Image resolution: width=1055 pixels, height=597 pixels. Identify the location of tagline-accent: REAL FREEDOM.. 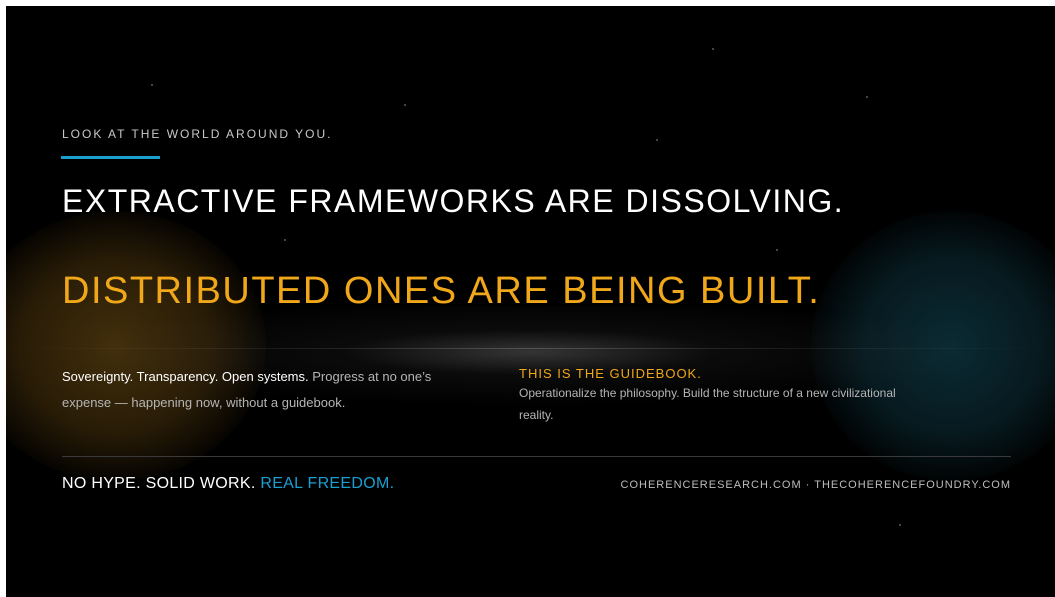
(327, 483).